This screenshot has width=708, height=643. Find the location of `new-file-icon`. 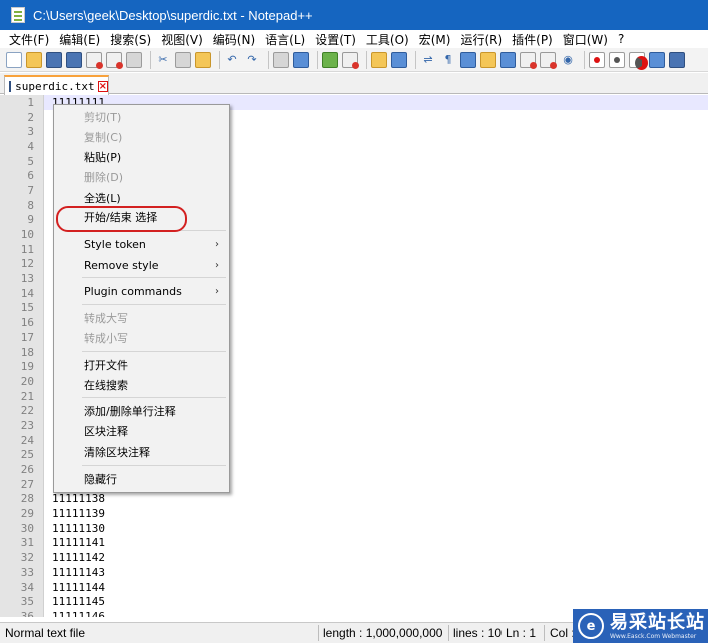

new-file-icon is located at coordinates (14, 59).